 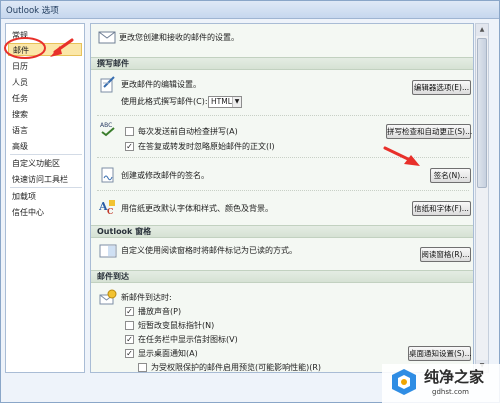 I want to click on sidebar-item-trust-center: 信任中心, so click(x=28, y=212).